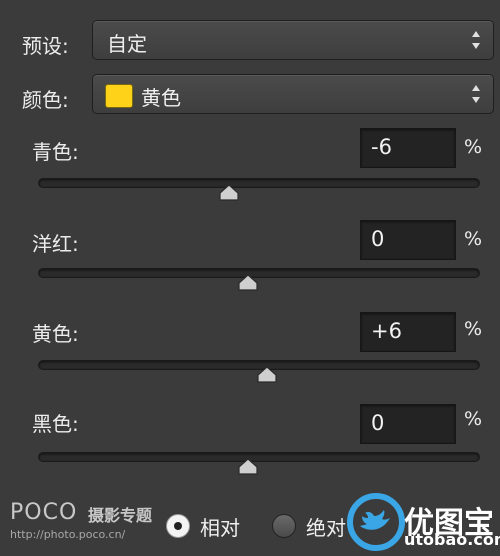 Image resolution: width=500 pixels, height=556 pixels. What do you see at coordinates (293, 94) in the screenshot?
I see `colors-select: 黄色` at bounding box center [293, 94].